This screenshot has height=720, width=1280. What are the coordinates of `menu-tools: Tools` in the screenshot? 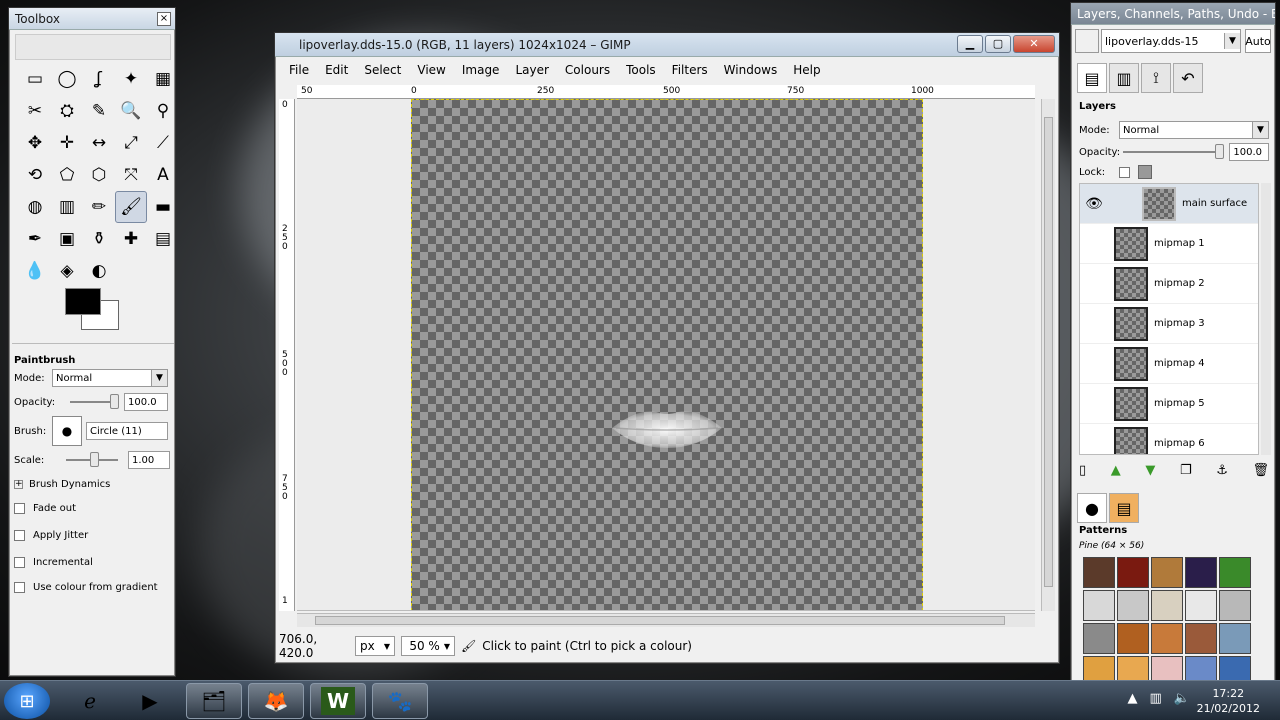 It's located at (641, 70).